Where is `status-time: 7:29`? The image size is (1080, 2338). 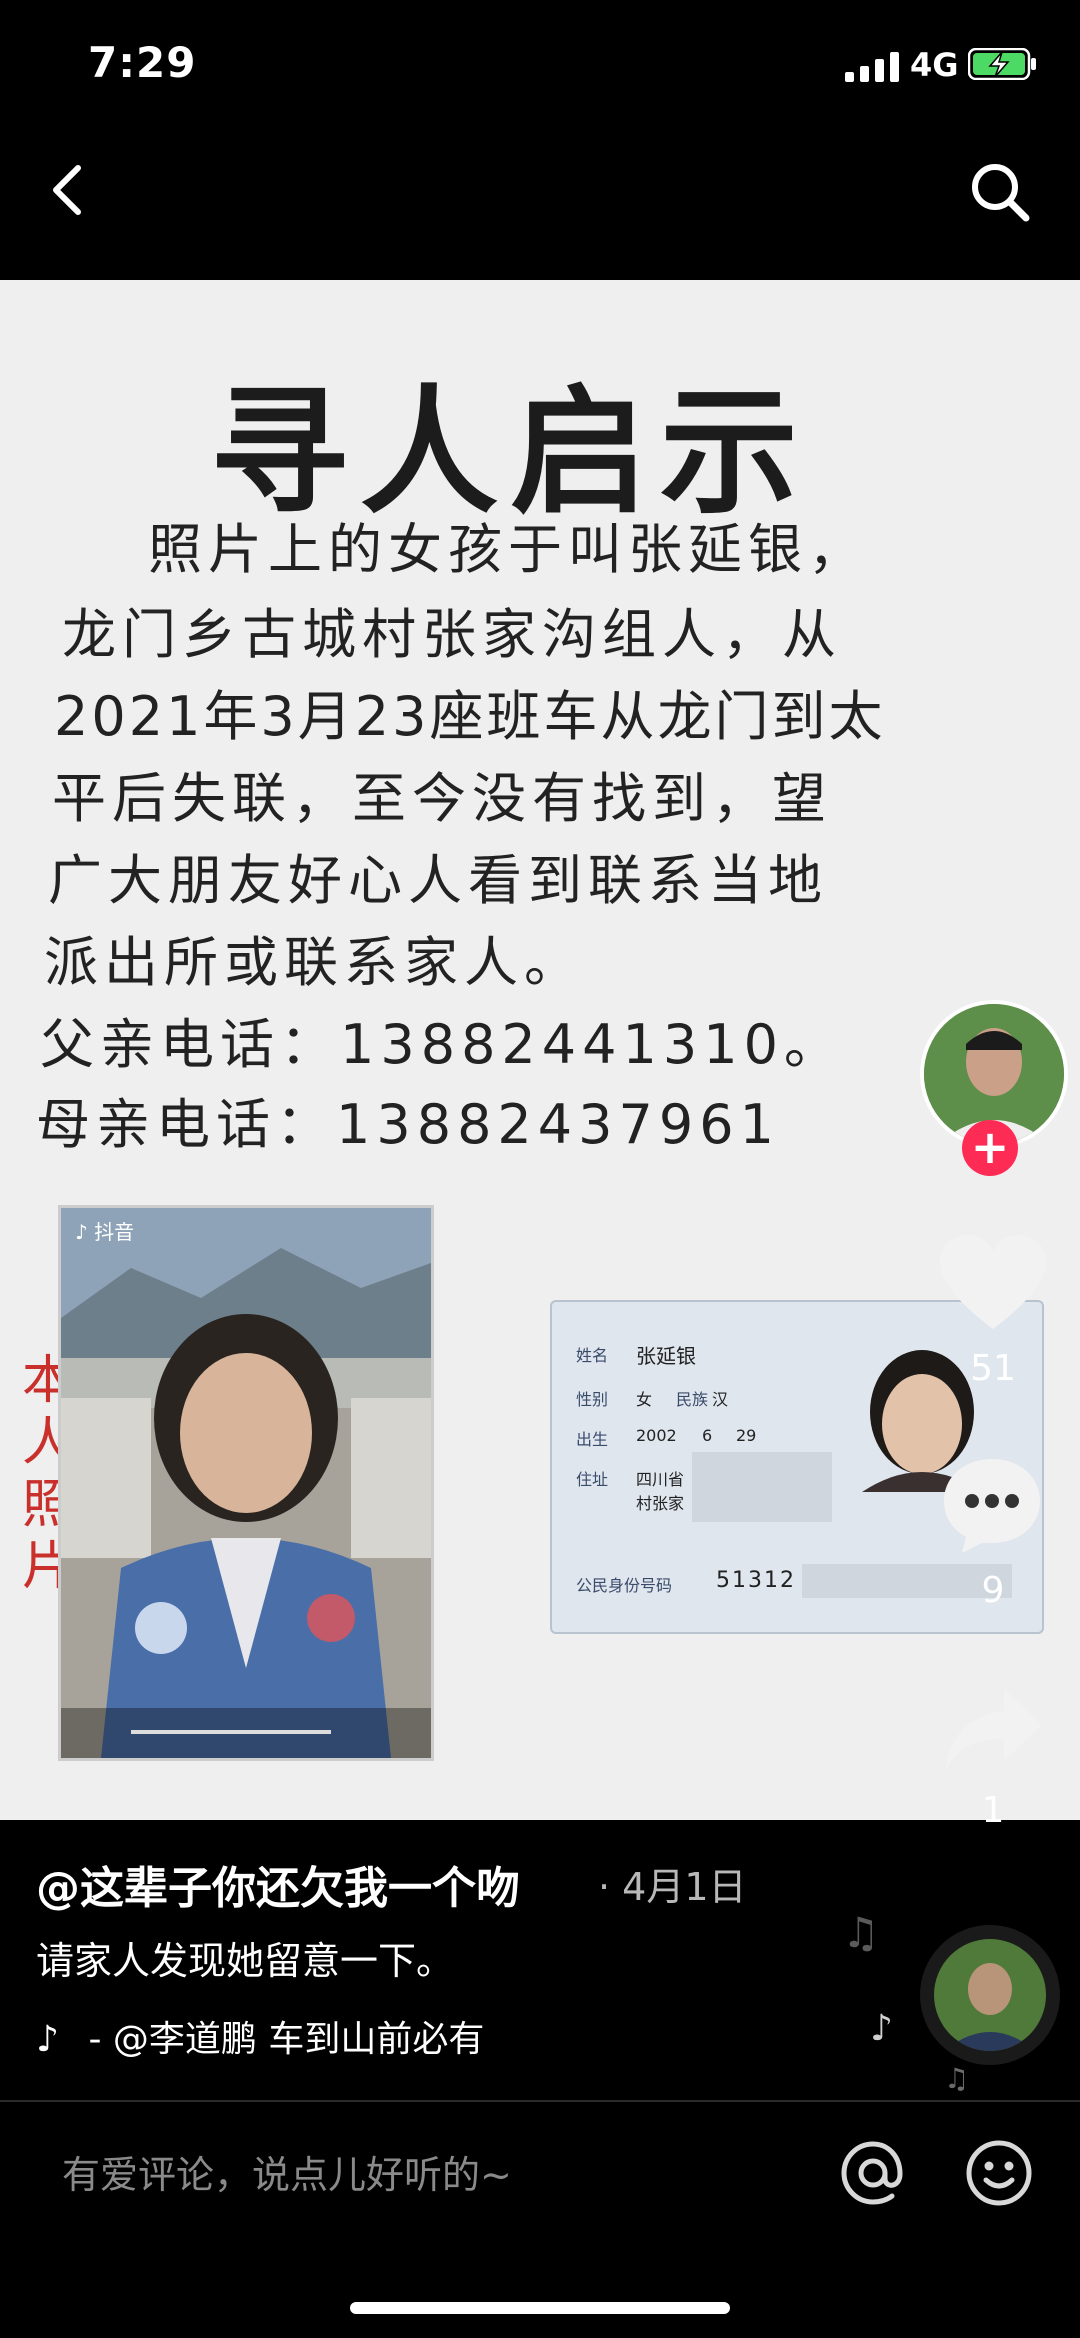
status-time: 7:29 is located at coordinates (142, 62).